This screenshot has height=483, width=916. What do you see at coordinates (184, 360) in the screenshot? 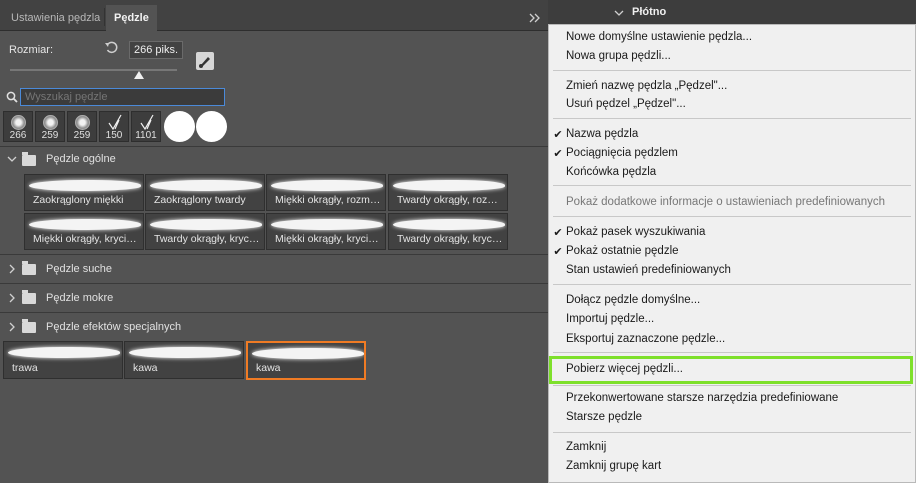
I see `brush-preset: kawa` at bounding box center [184, 360].